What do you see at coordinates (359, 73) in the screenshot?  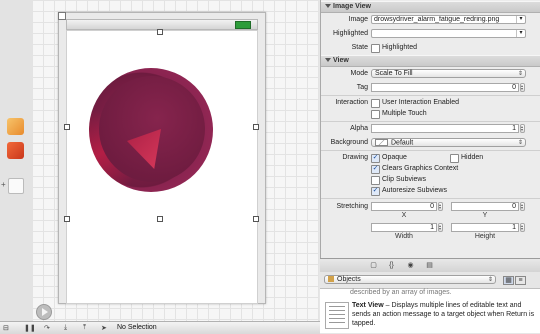 I see `mode-label: Mode` at bounding box center [359, 73].